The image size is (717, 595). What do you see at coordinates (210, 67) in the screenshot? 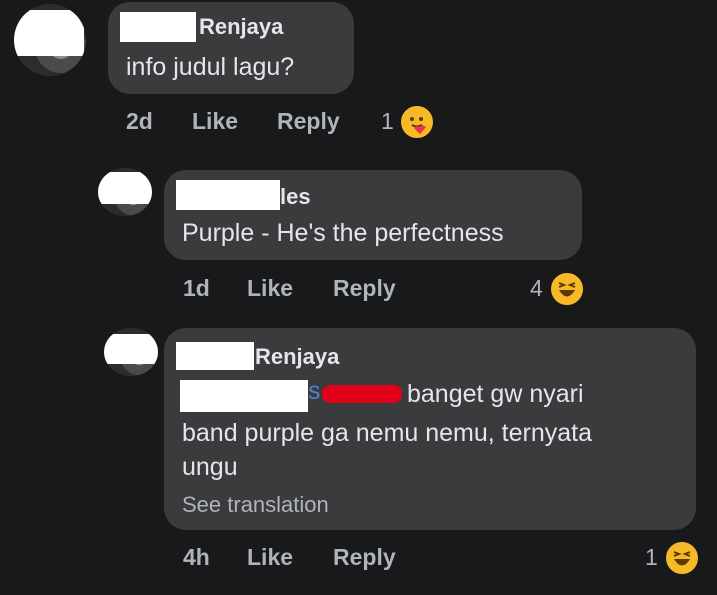
I see `comment-text: info judul lagu?` at bounding box center [210, 67].